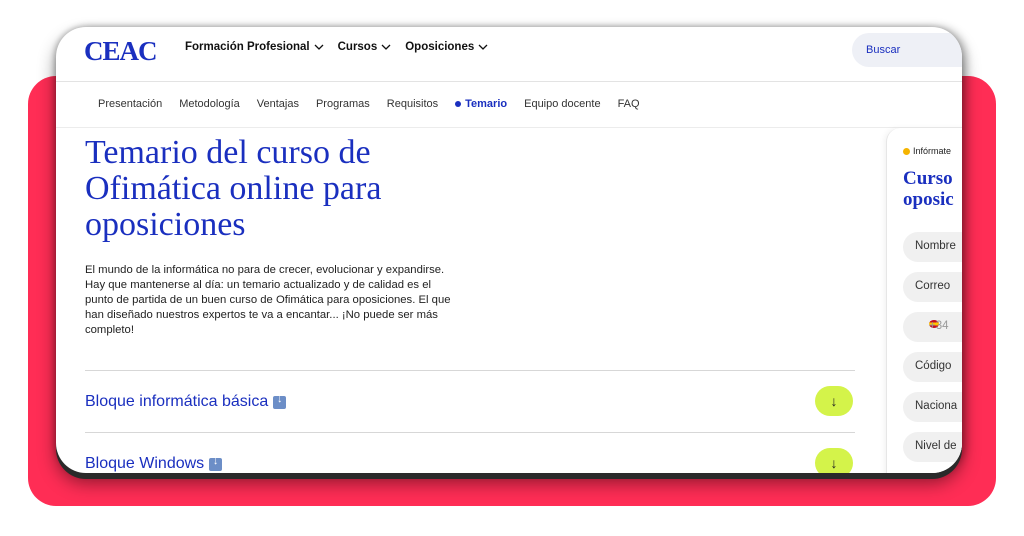  What do you see at coordinates (440, 47) in the screenshot?
I see `nav-label: Oposiciones` at bounding box center [440, 47].